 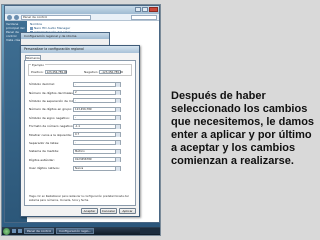 I want to click on setting-row: Símbolo de signo negativo: -, so click(x=80, y=118).